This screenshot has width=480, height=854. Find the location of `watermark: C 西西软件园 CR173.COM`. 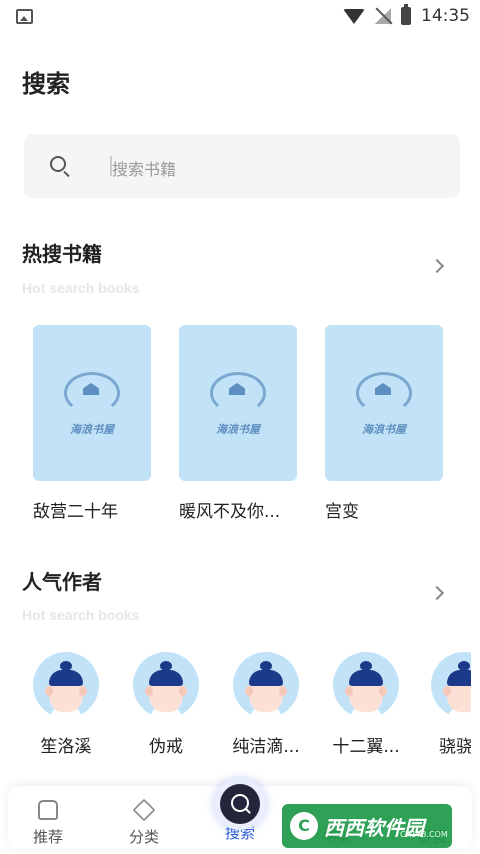

watermark: C 西西软件园 CR173.COM is located at coordinates (367, 826).